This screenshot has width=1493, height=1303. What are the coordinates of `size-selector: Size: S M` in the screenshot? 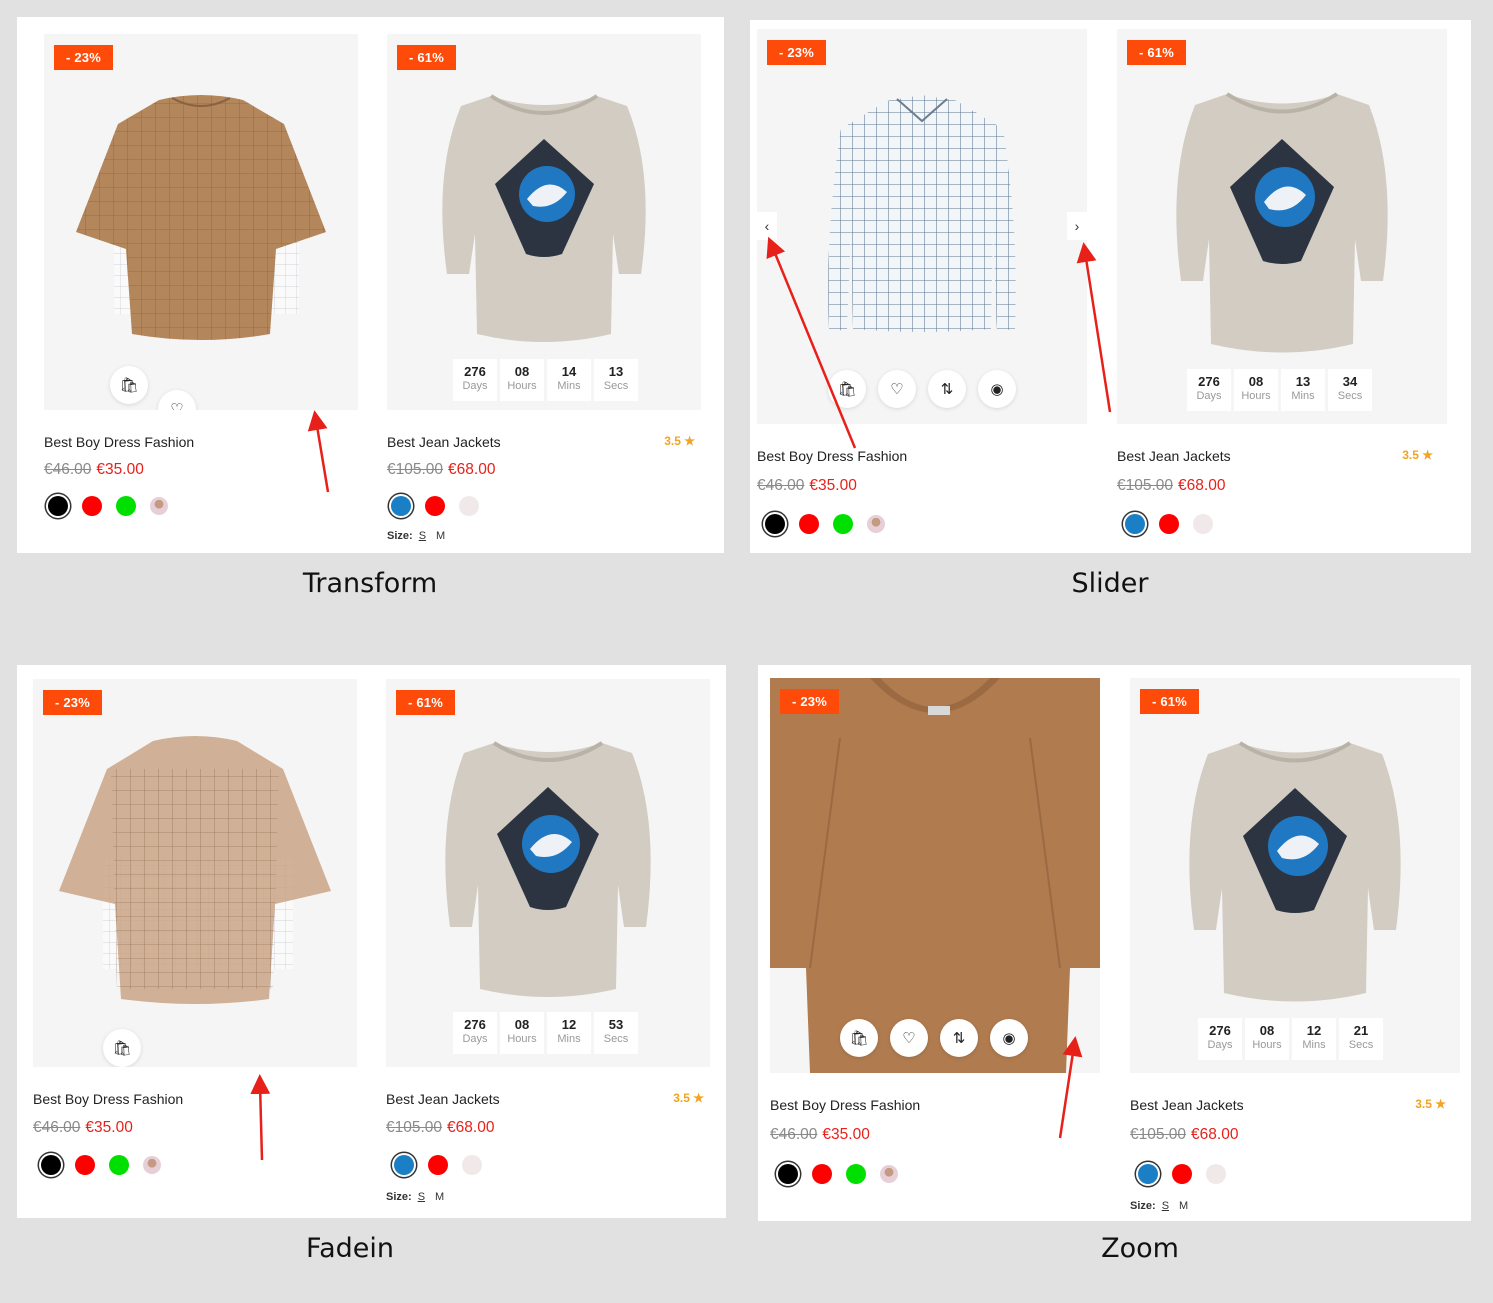 It's located at (416, 536).